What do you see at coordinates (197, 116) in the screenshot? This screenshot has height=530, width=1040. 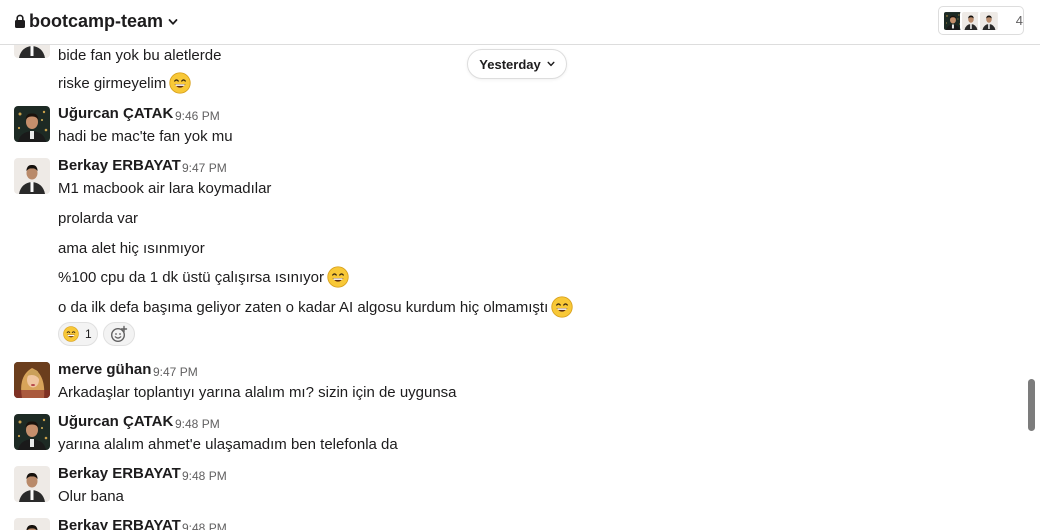 I see `message-timestamp: 9:46 PM` at bounding box center [197, 116].